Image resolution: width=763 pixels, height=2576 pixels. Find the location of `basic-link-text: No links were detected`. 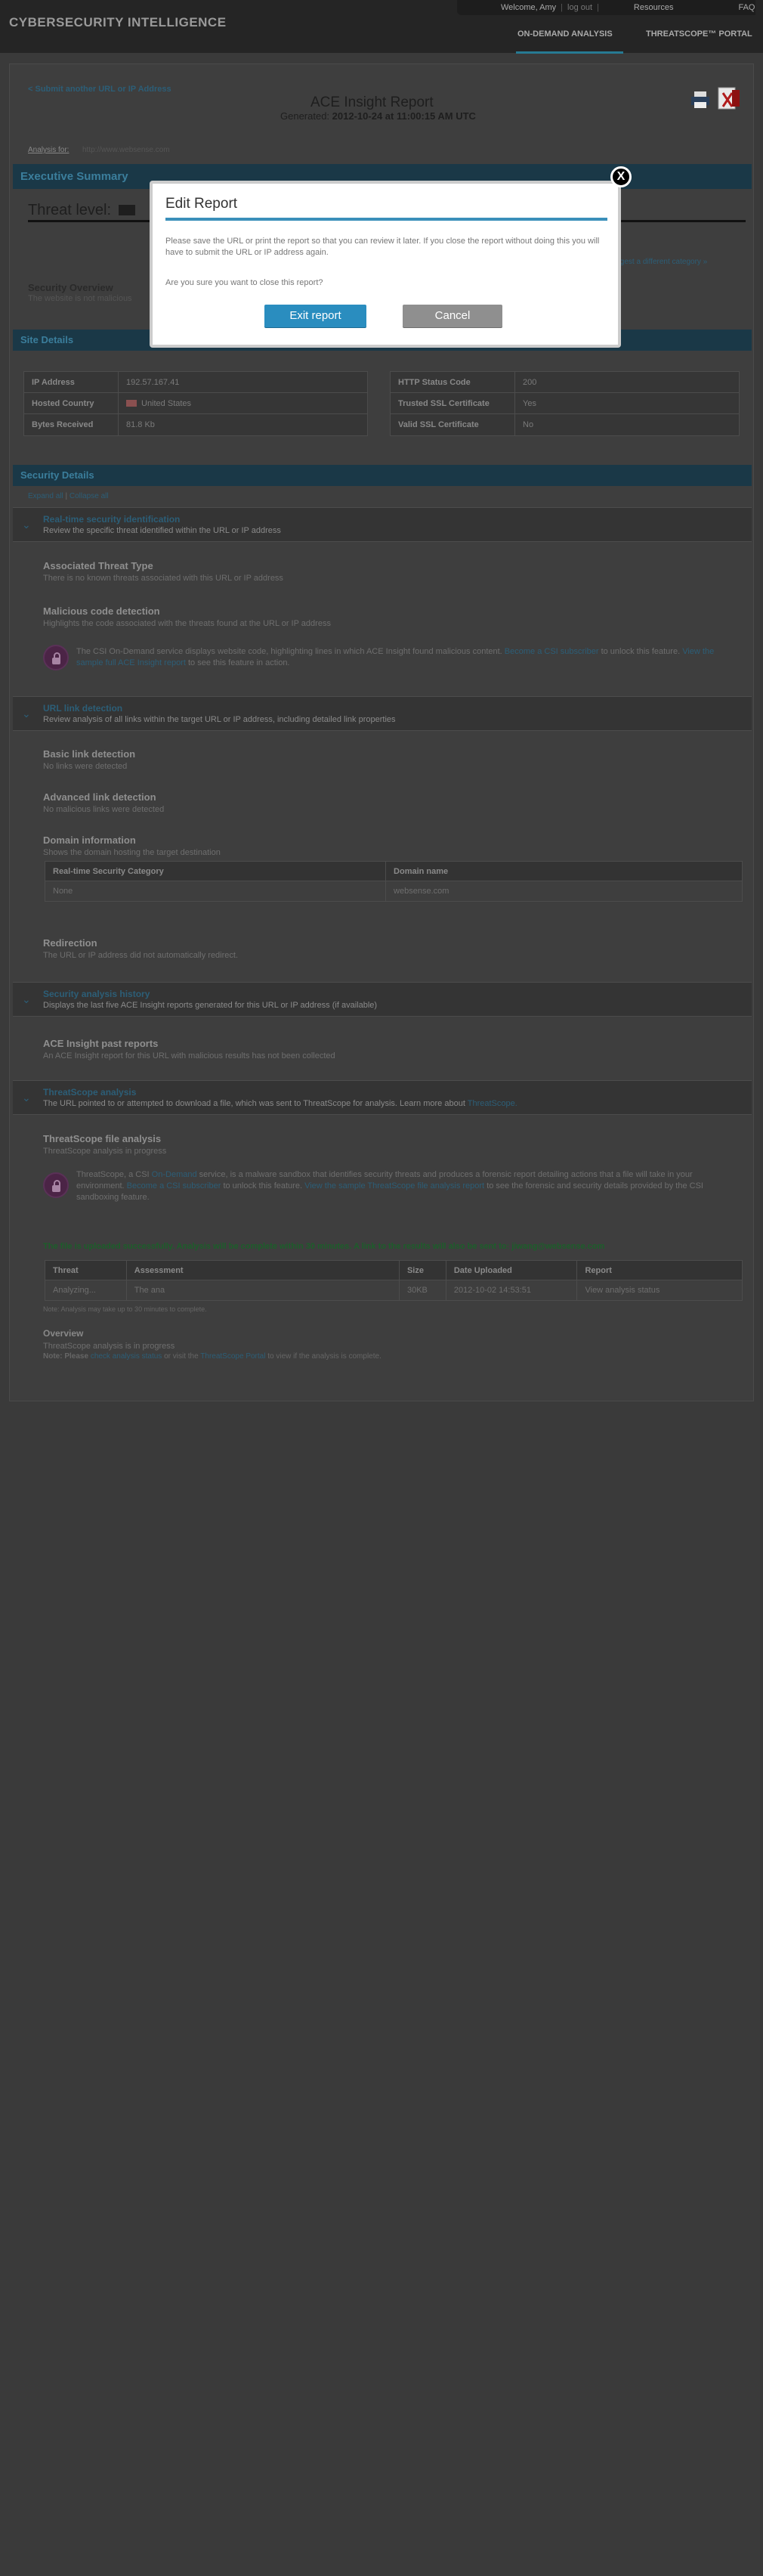

basic-link-text: No links were detected is located at coordinates (85, 766).